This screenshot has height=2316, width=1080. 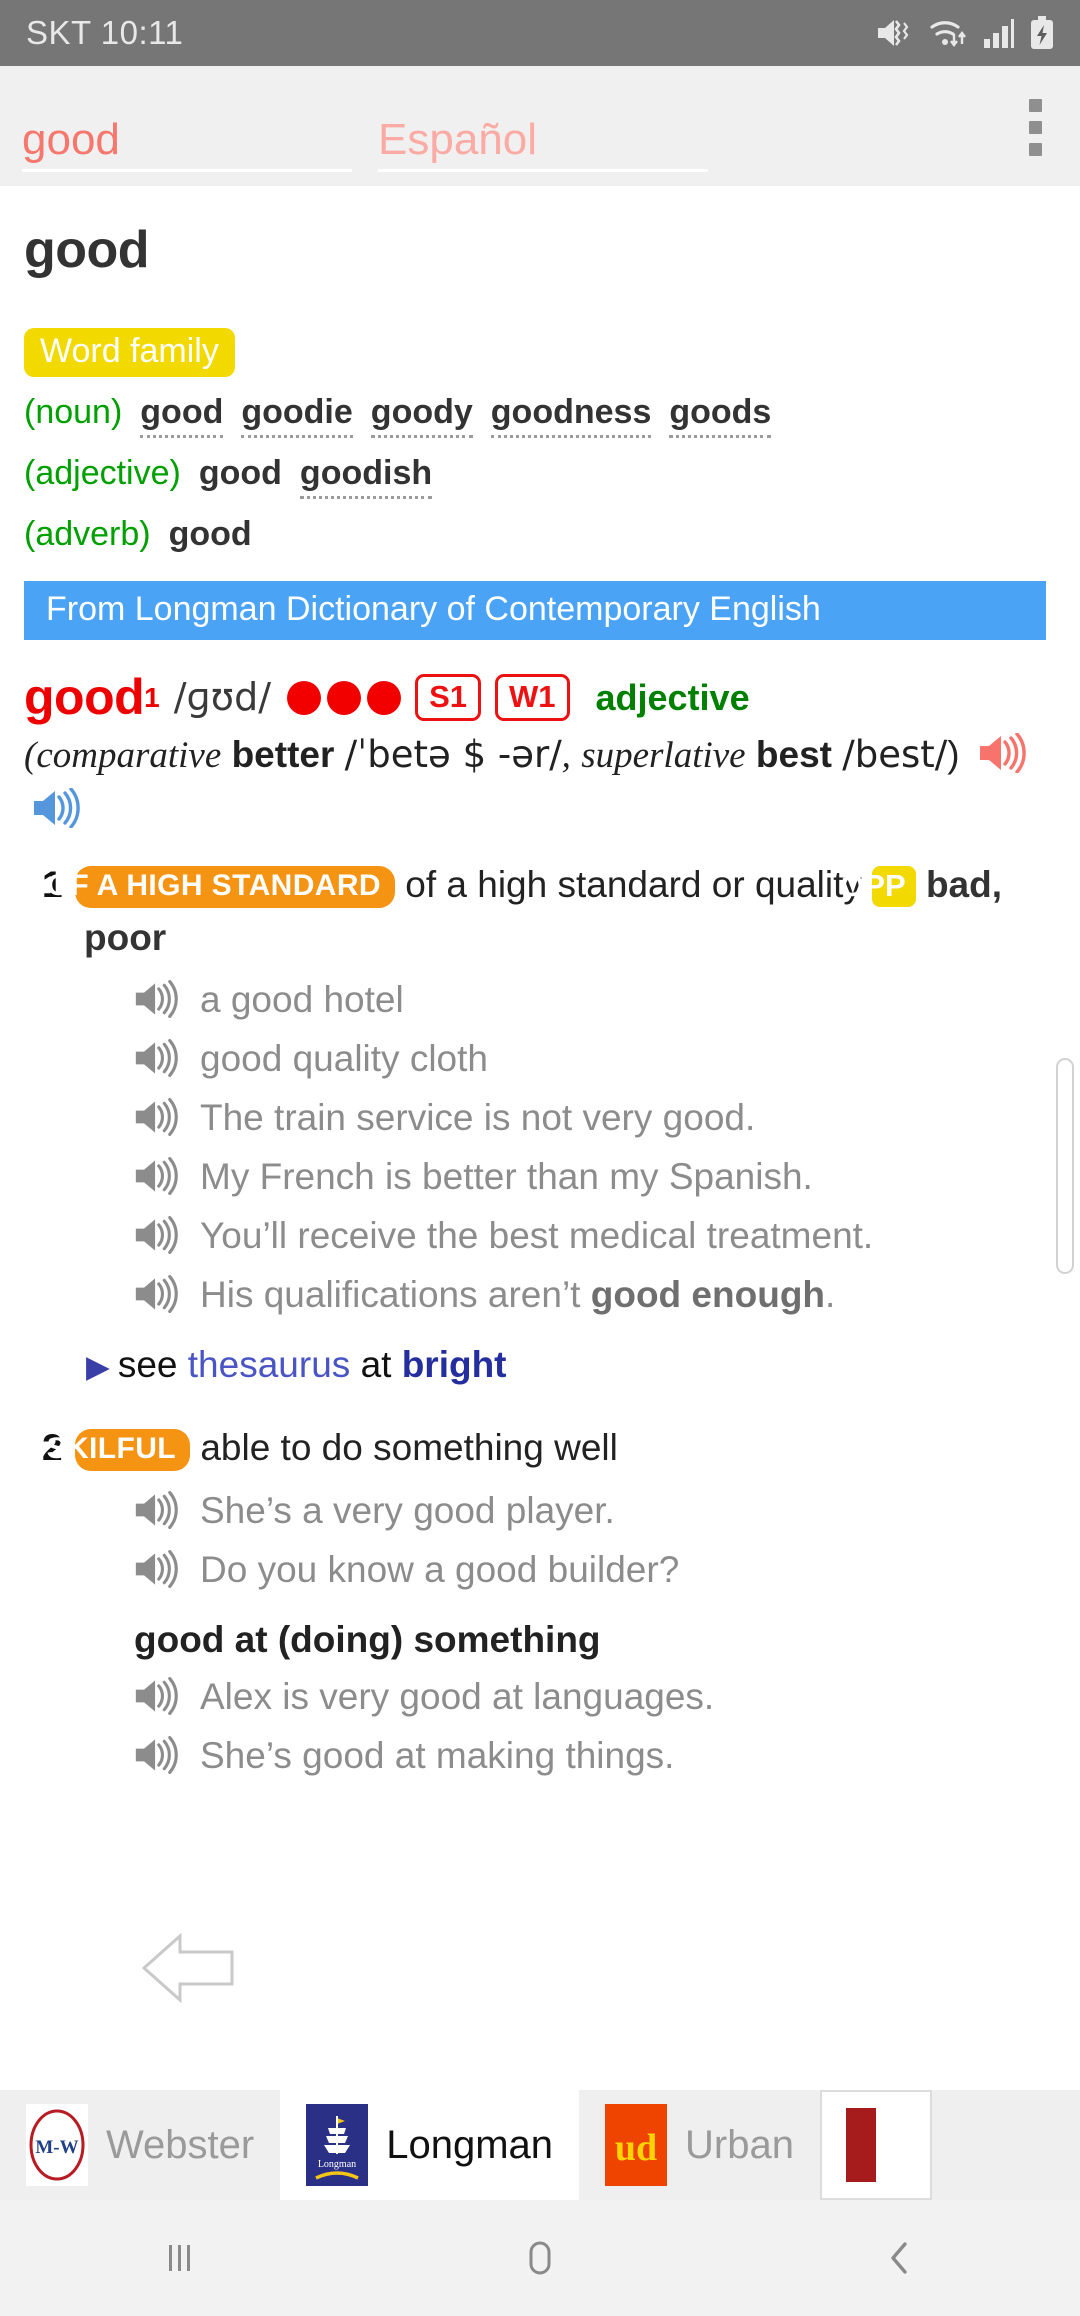 What do you see at coordinates (147, 1365) in the screenshot?
I see `thesaurus-see-label: see` at bounding box center [147, 1365].